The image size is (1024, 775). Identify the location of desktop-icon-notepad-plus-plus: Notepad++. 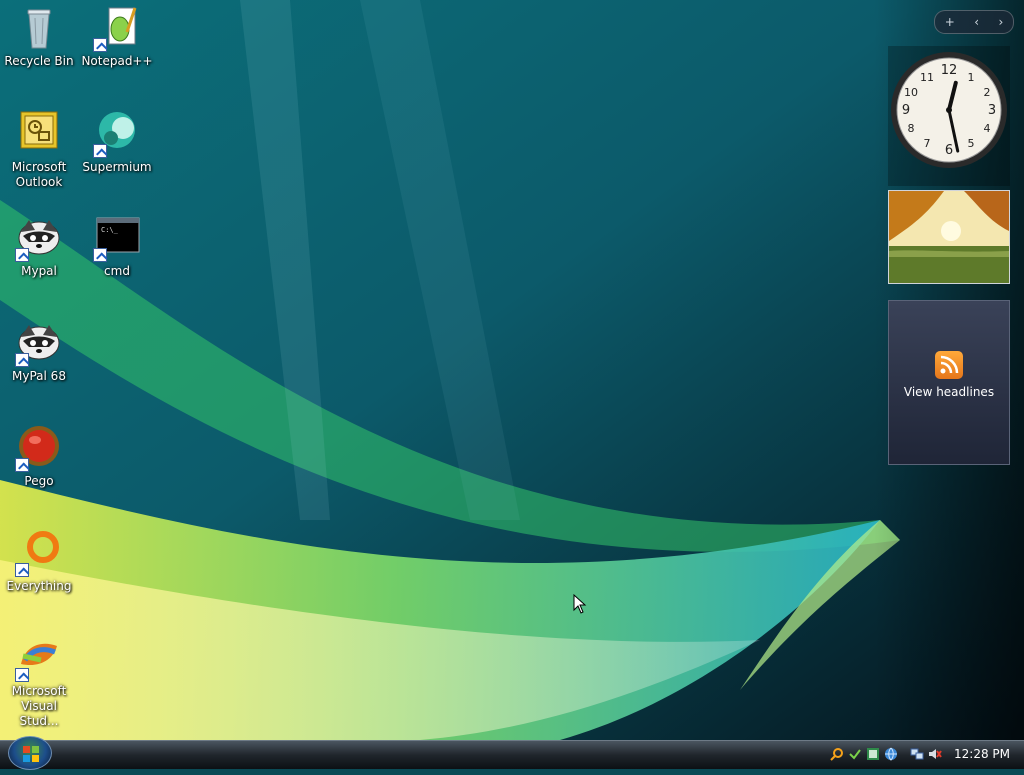
(117, 36).